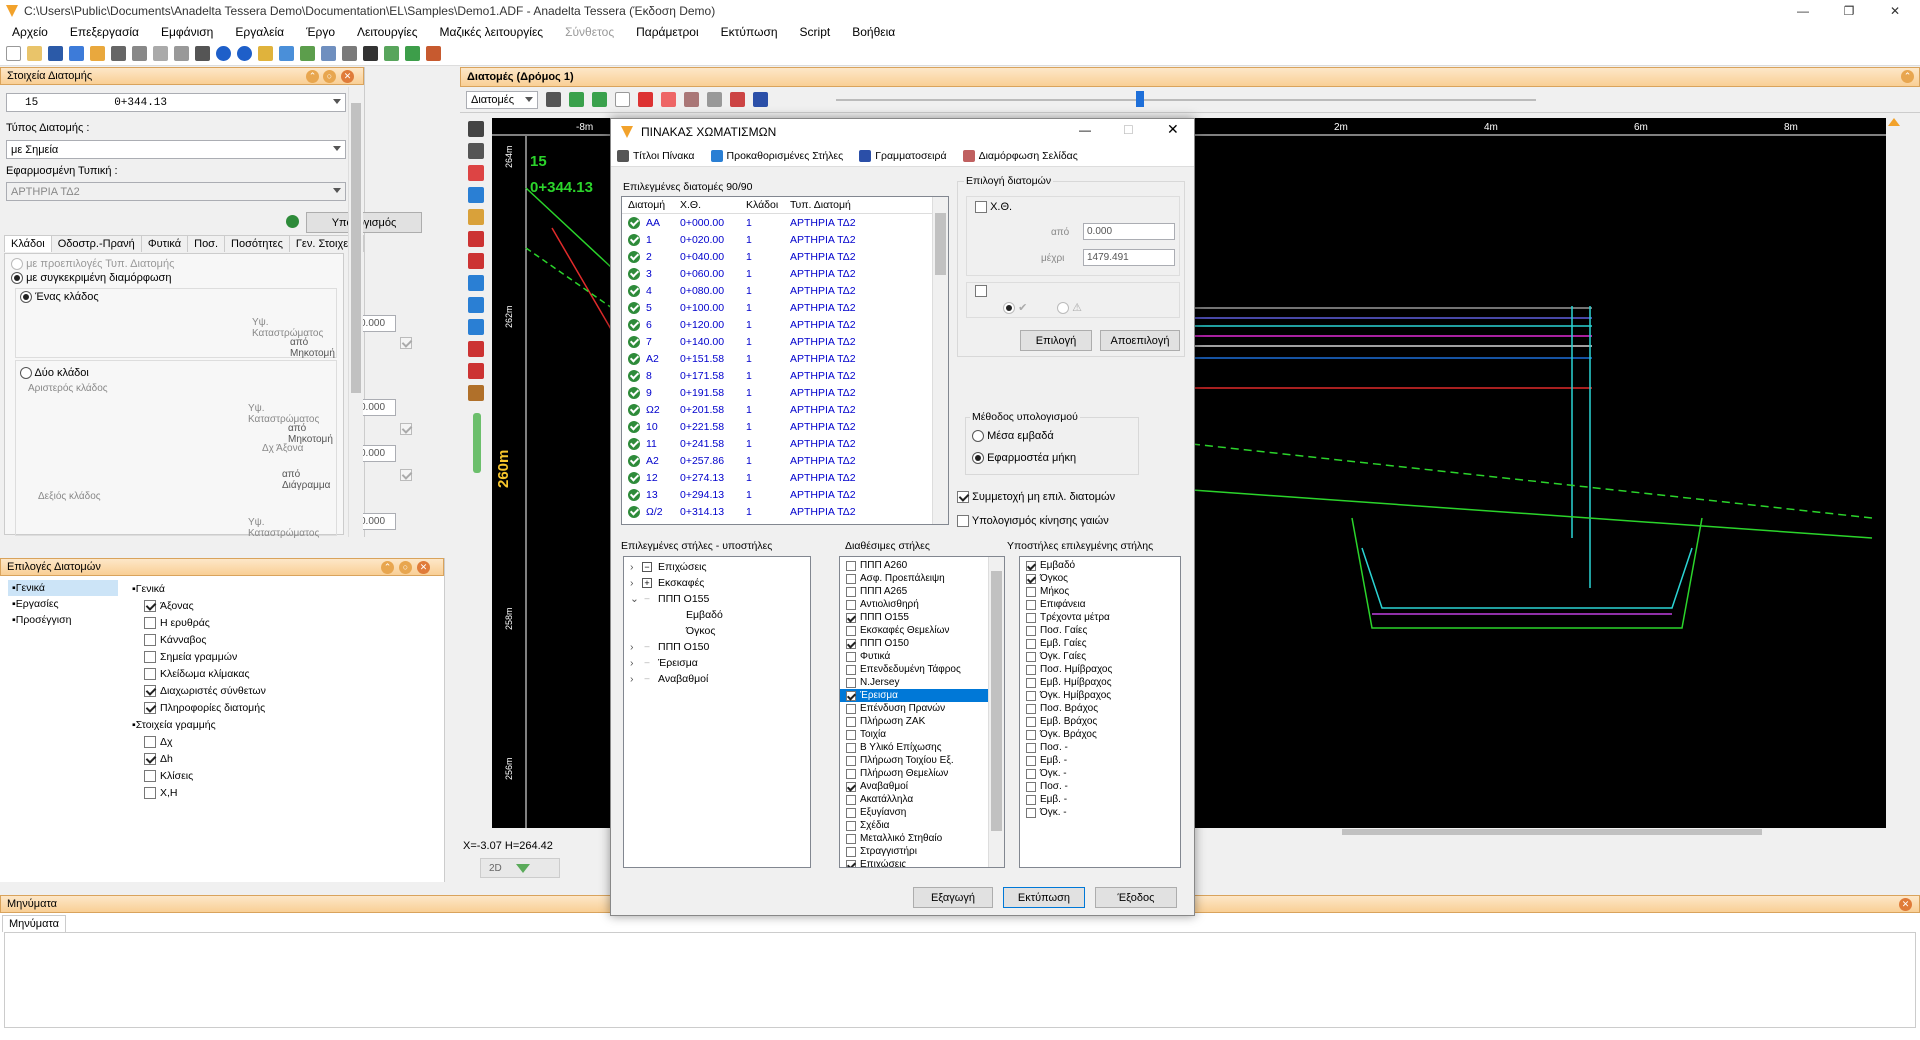 The height and width of the screenshot is (1040, 1920). I want to click on export-icon, so click(412, 53).